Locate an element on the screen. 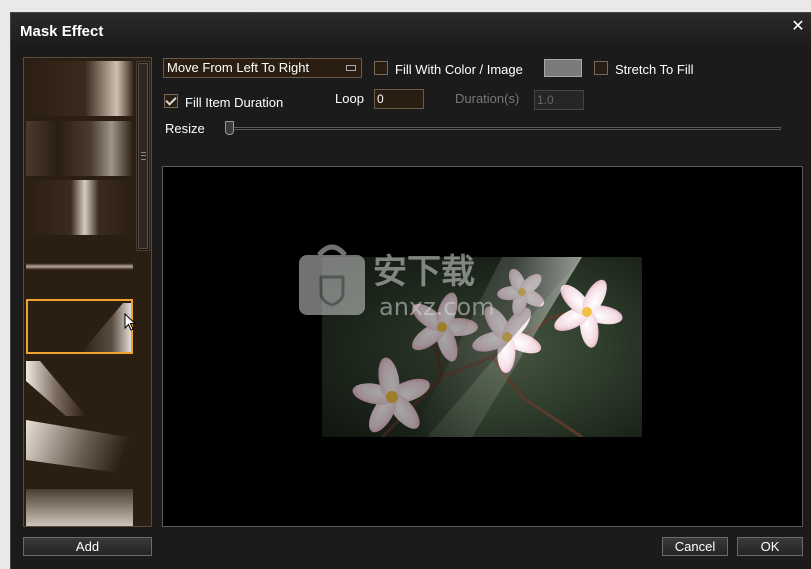 This screenshot has width=811, height=569. grip-icon is located at coordinates (143, 156).